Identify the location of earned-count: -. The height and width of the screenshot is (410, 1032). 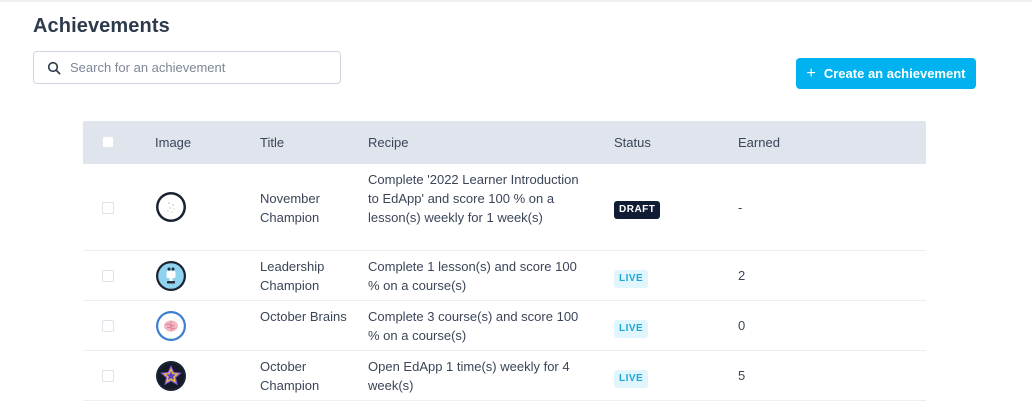
(740, 207).